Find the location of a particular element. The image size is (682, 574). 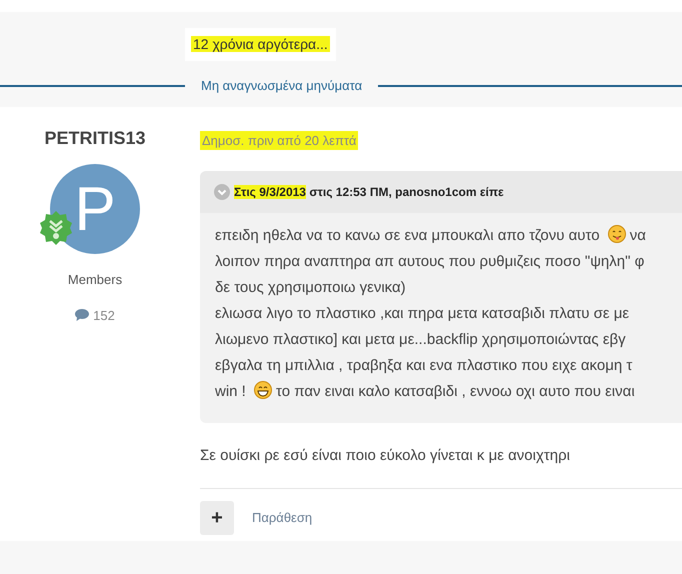

quote-text: να is located at coordinates (638, 235).